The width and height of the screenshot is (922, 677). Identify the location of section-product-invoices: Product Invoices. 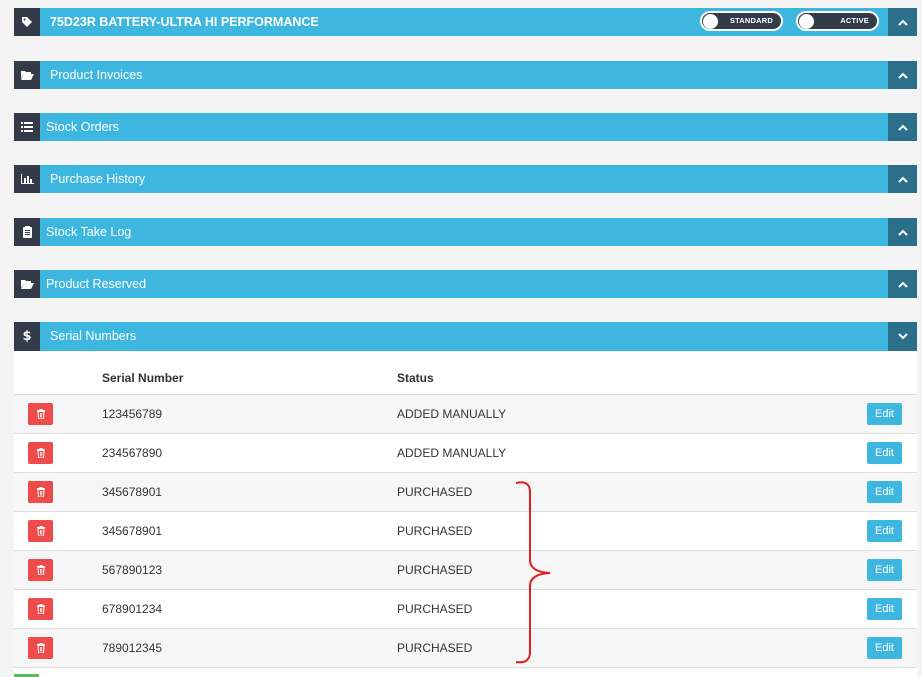
(465, 75).